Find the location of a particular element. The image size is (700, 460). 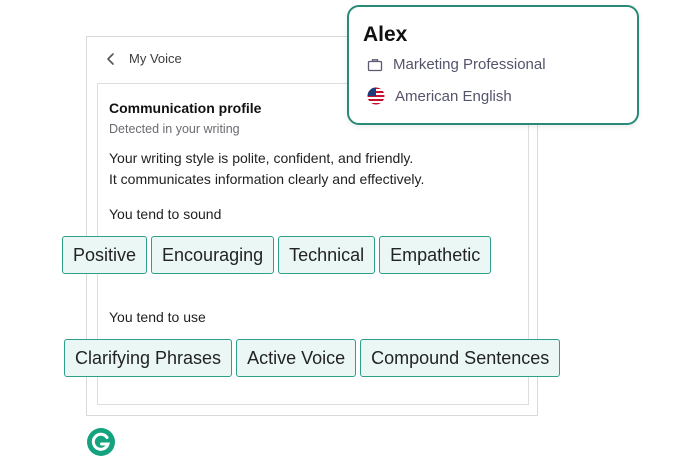

tag-chip: Clarifying Phrases is located at coordinates (148, 358).